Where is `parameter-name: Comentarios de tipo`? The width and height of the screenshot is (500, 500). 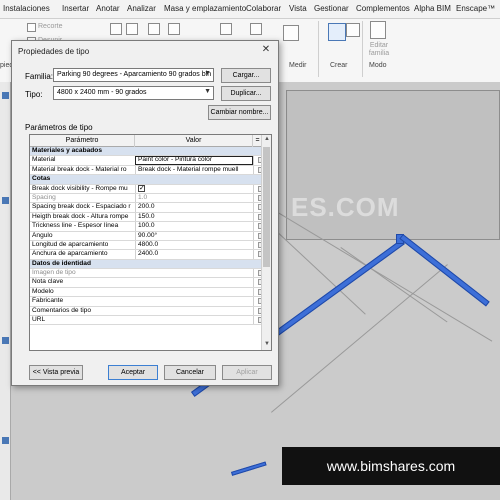 parameter-name: Comentarios de tipo is located at coordinates (62, 310).